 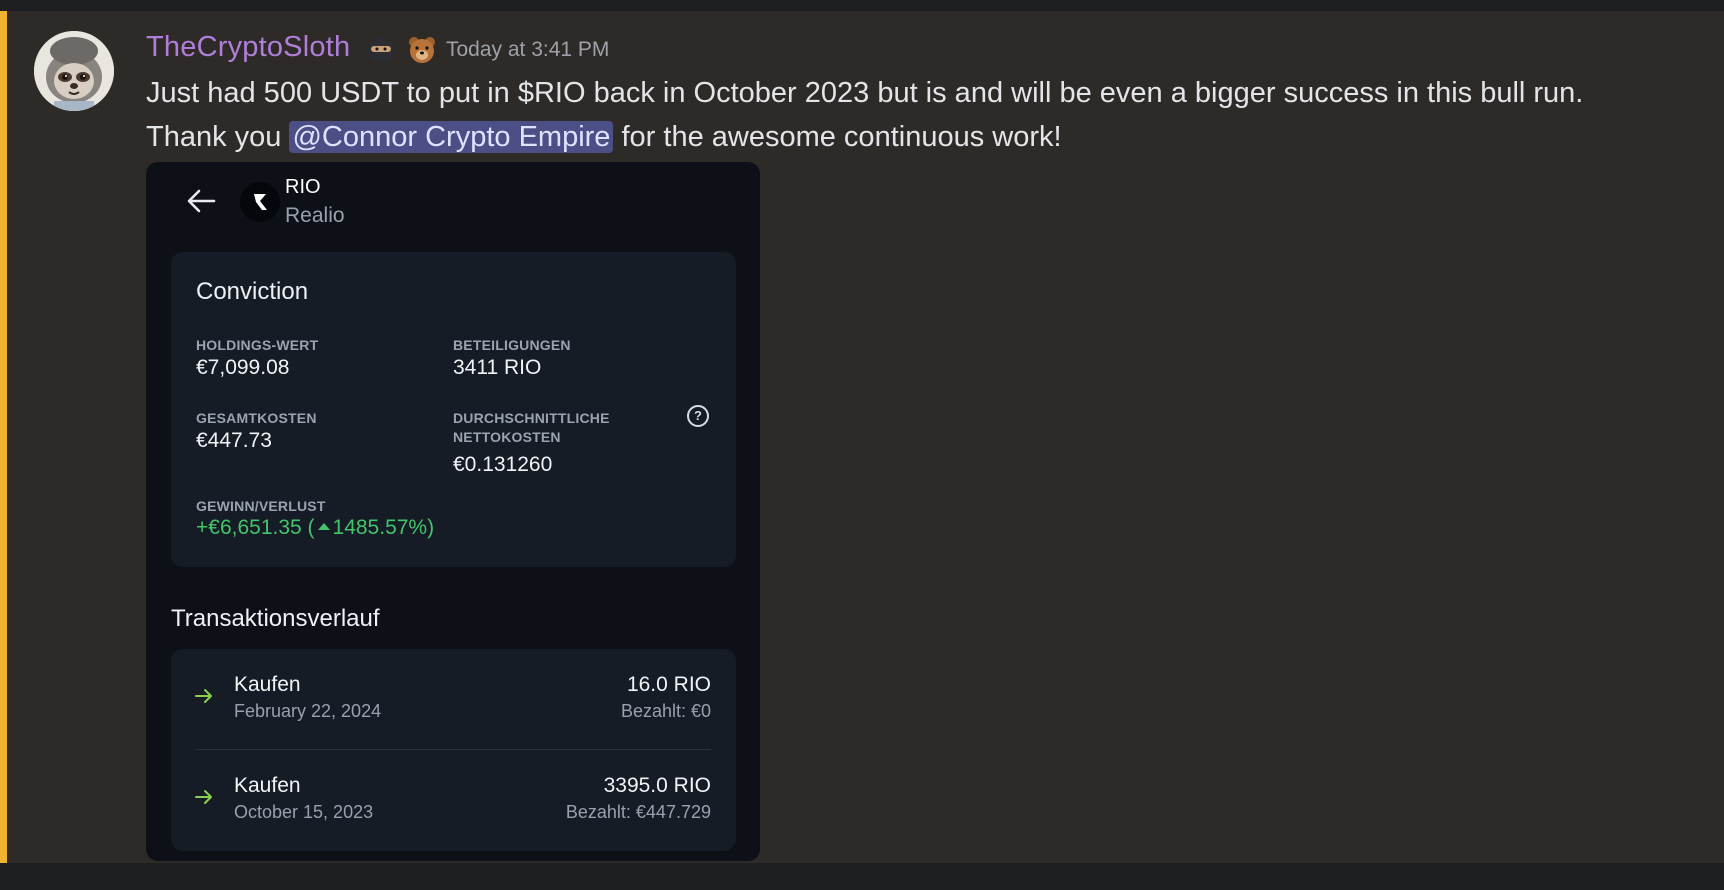 What do you see at coordinates (257, 345) in the screenshot?
I see `holdings-label: HOLDINGS-WERT` at bounding box center [257, 345].